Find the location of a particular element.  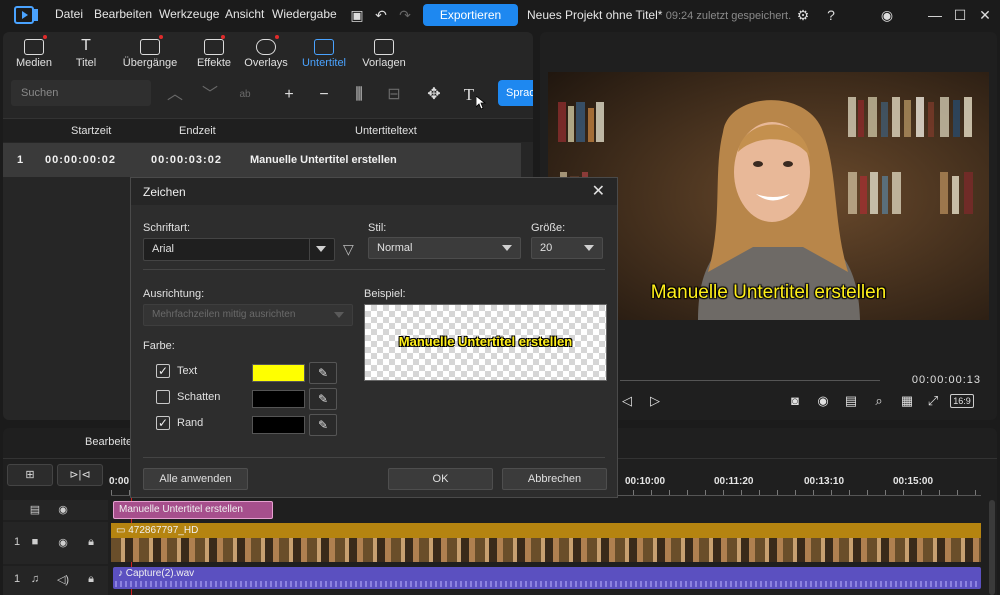

col-end: Endzeit is located at coordinates (197, 131).